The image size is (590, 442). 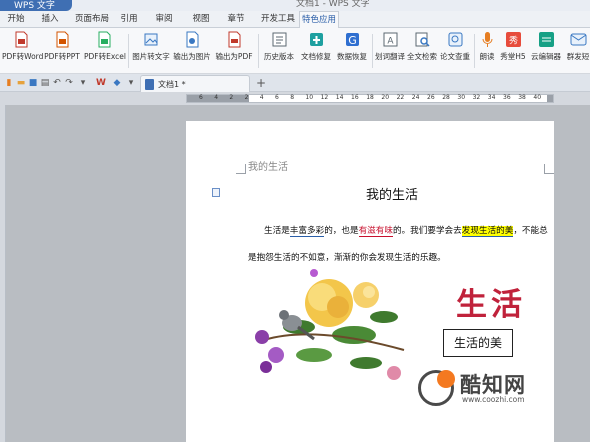 I want to click on fulltext-search-button: 全文检索, so click(x=422, y=51).